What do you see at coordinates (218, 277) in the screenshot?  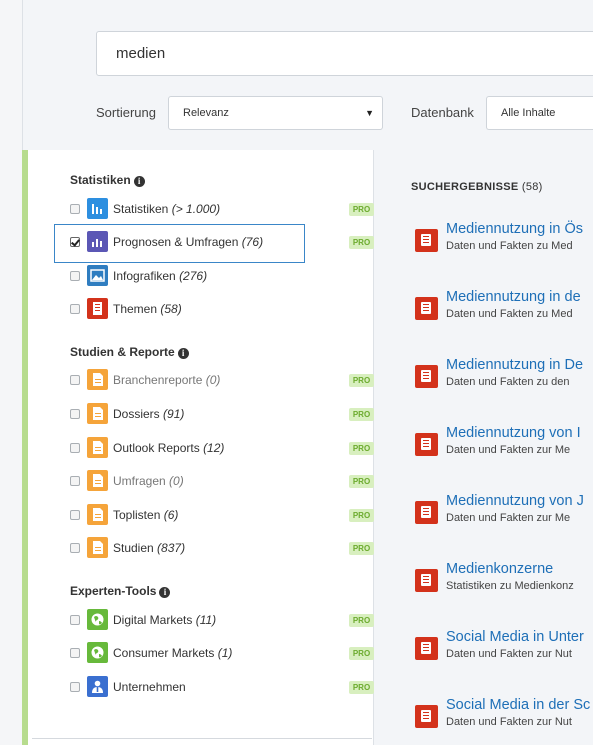 I see `filter-item-infografiken: Infografiken (276)` at bounding box center [218, 277].